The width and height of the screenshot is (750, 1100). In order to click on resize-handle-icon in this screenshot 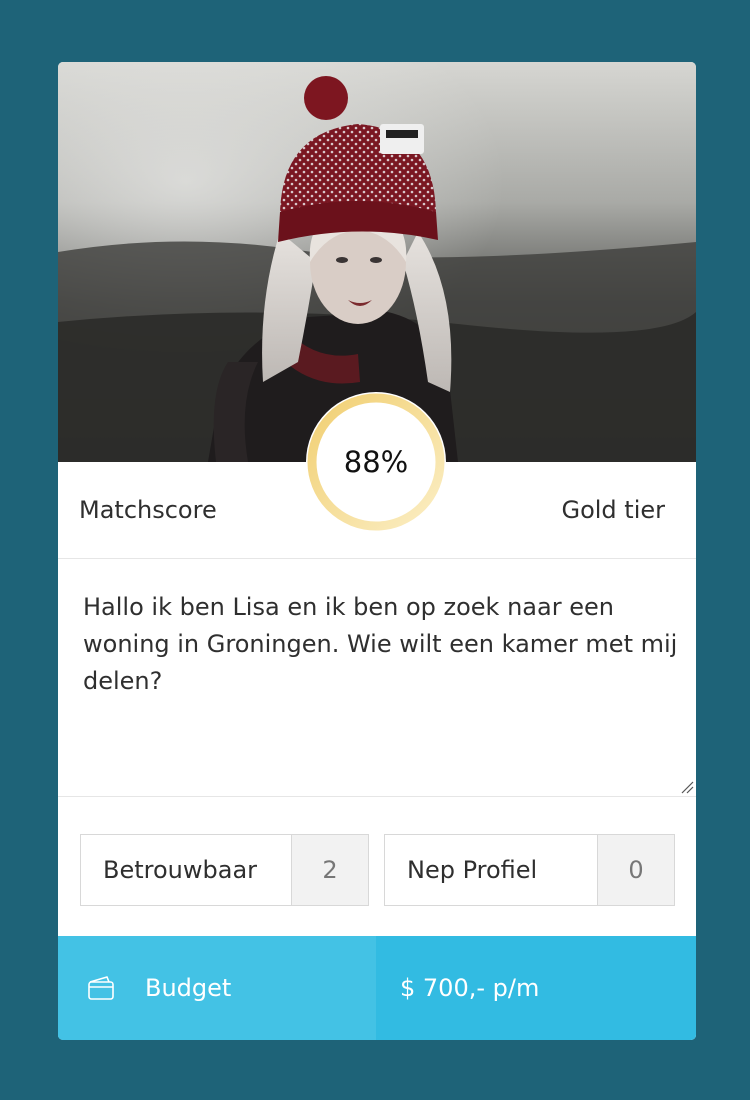, I will do `click(687, 787)`.